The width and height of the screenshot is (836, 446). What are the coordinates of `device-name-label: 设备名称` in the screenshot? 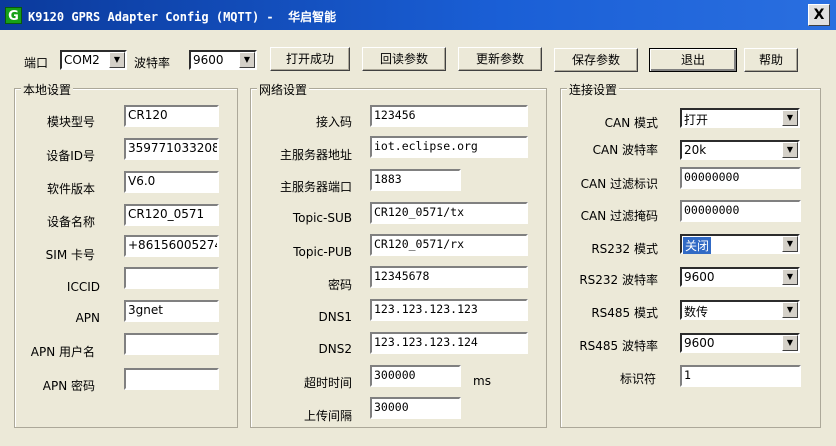 It's located at (70, 222).